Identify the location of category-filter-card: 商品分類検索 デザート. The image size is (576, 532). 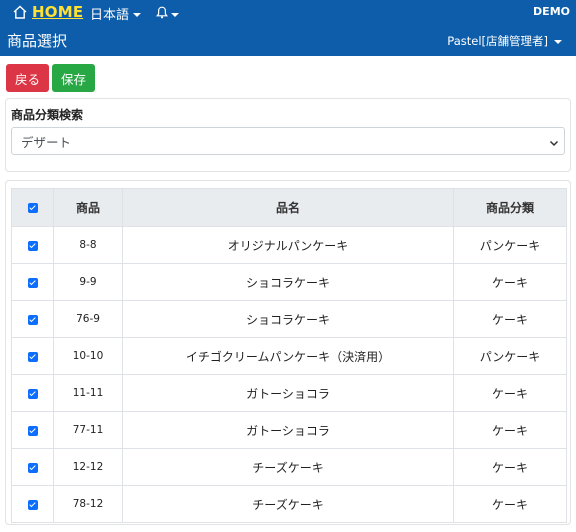
(288, 135).